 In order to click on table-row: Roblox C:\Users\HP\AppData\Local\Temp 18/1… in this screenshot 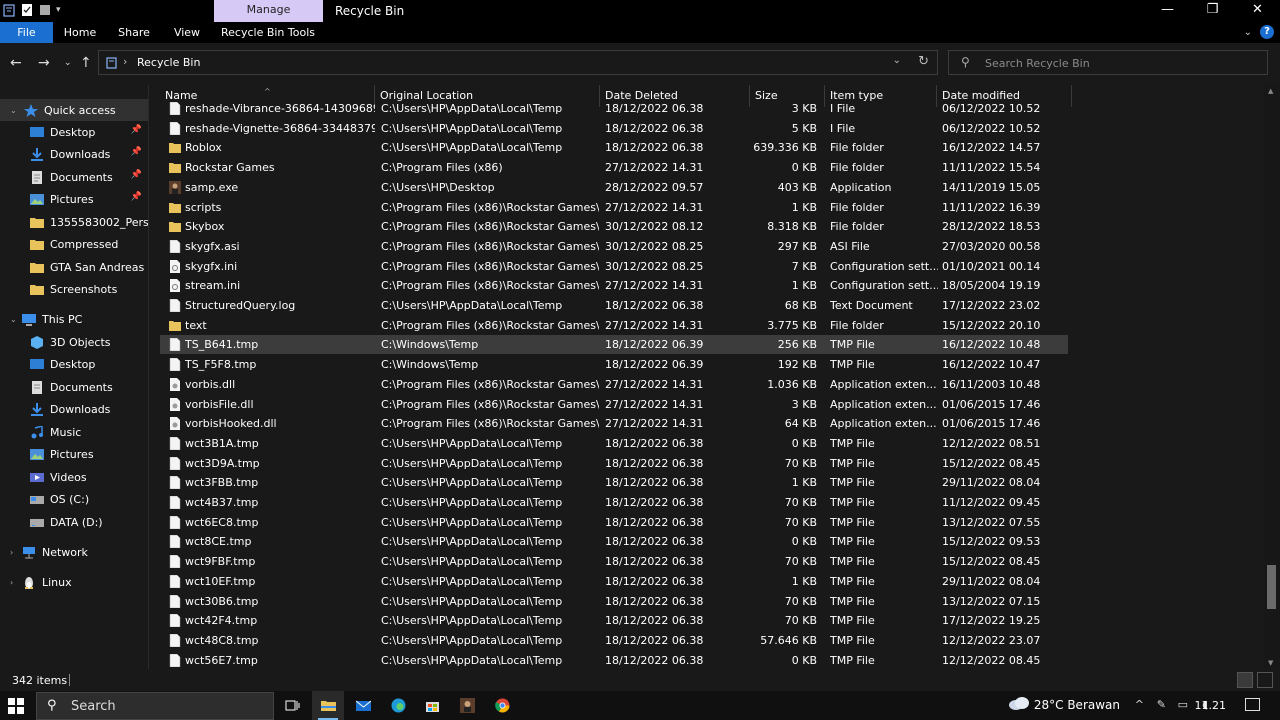, I will do `click(614, 147)`.